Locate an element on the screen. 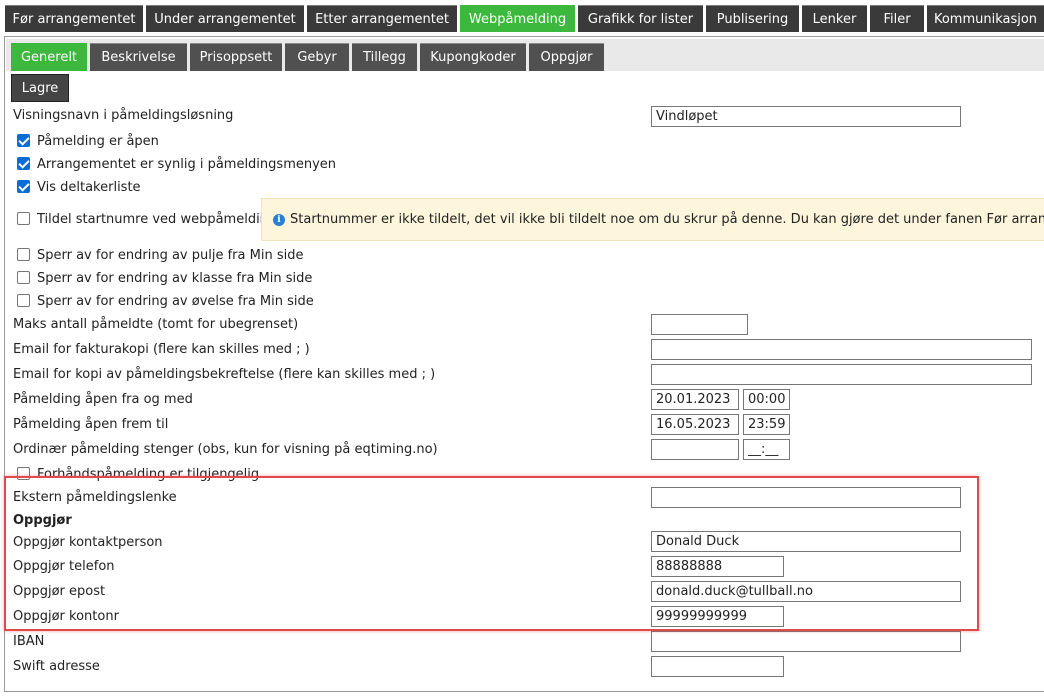 Image resolution: width=1044 pixels, height=697 pixels. lock-exercise-checkbox is located at coordinates (23, 300).